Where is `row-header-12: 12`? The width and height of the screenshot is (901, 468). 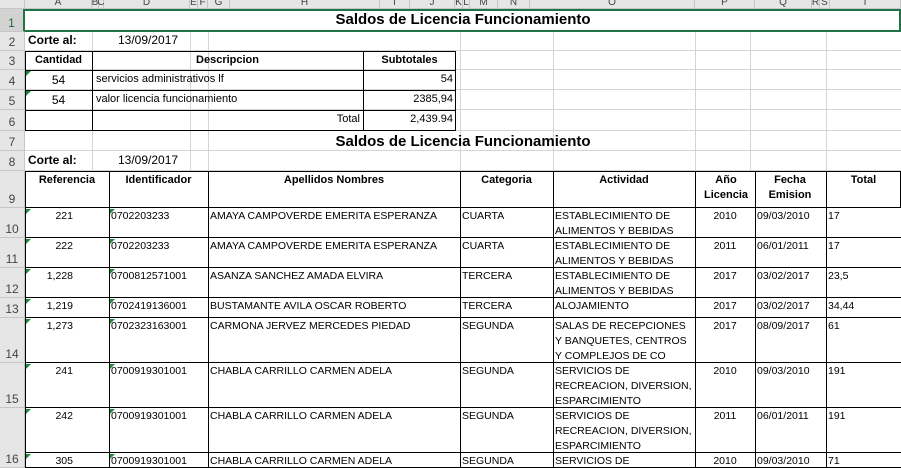
row-header-12: 12 is located at coordinates (12, 283).